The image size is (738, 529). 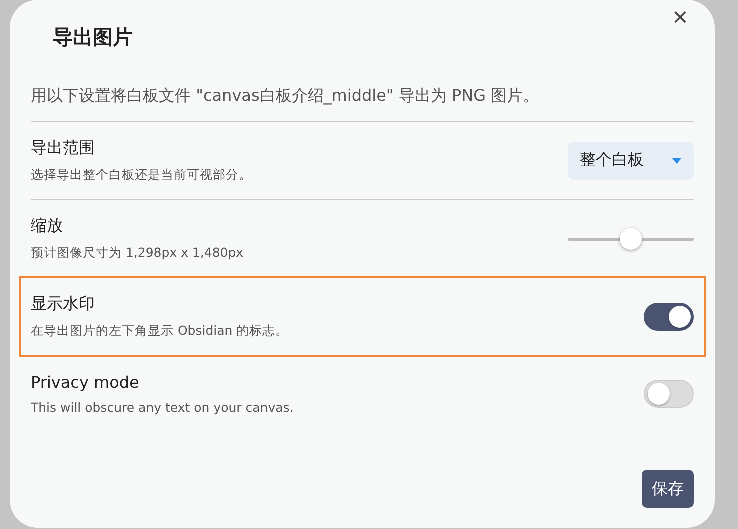 I want to click on setting-description: 选择导出整个白板还是当前可视部分。, so click(x=141, y=175).